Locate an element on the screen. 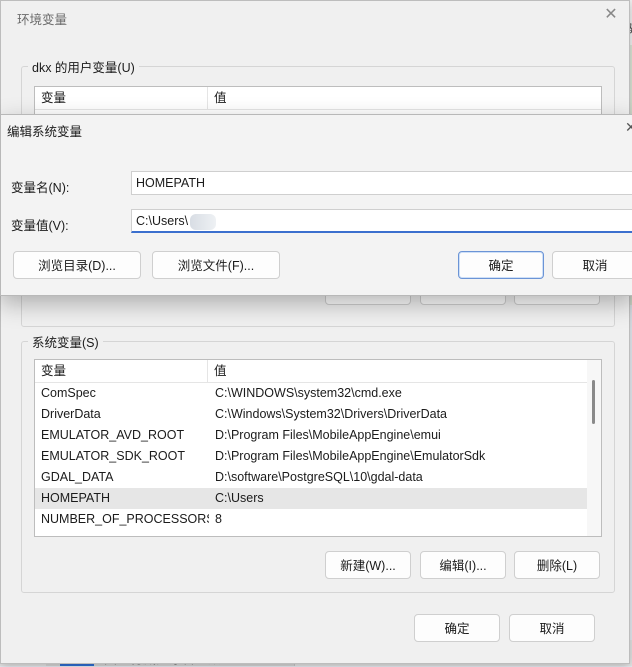 The image size is (632, 667). variable-name: EMULATOR_AVD_ROOT is located at coordinates (113, 435).